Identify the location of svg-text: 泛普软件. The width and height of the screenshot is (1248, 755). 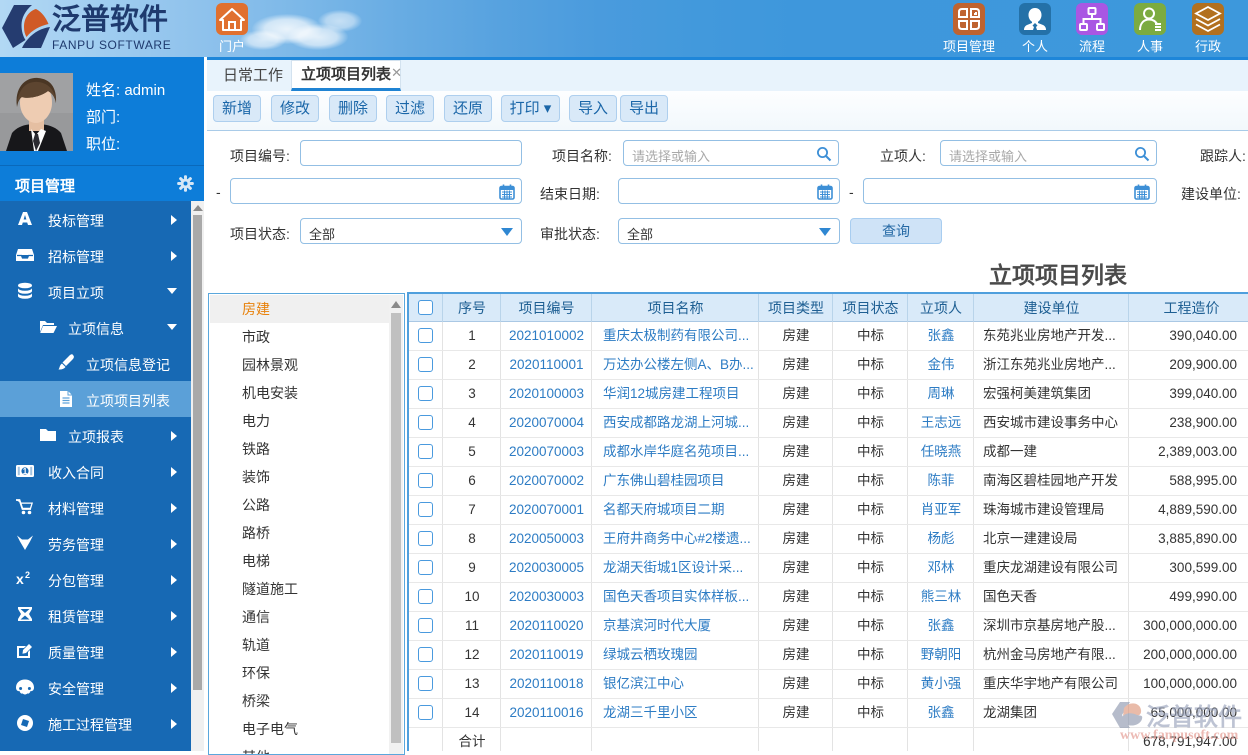
(1194, 717).